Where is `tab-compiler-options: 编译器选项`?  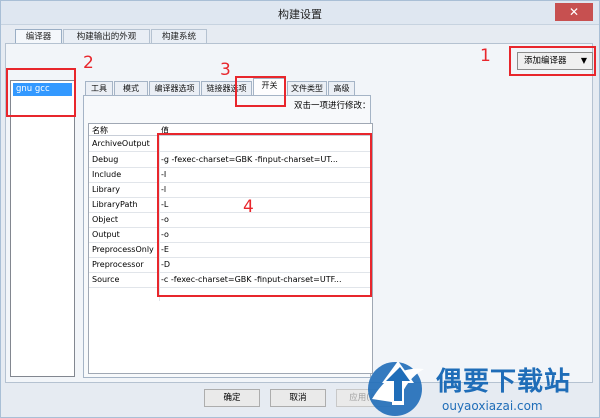 tab-compiler-options: 编译器选项 is located at coordinates (174, 88).